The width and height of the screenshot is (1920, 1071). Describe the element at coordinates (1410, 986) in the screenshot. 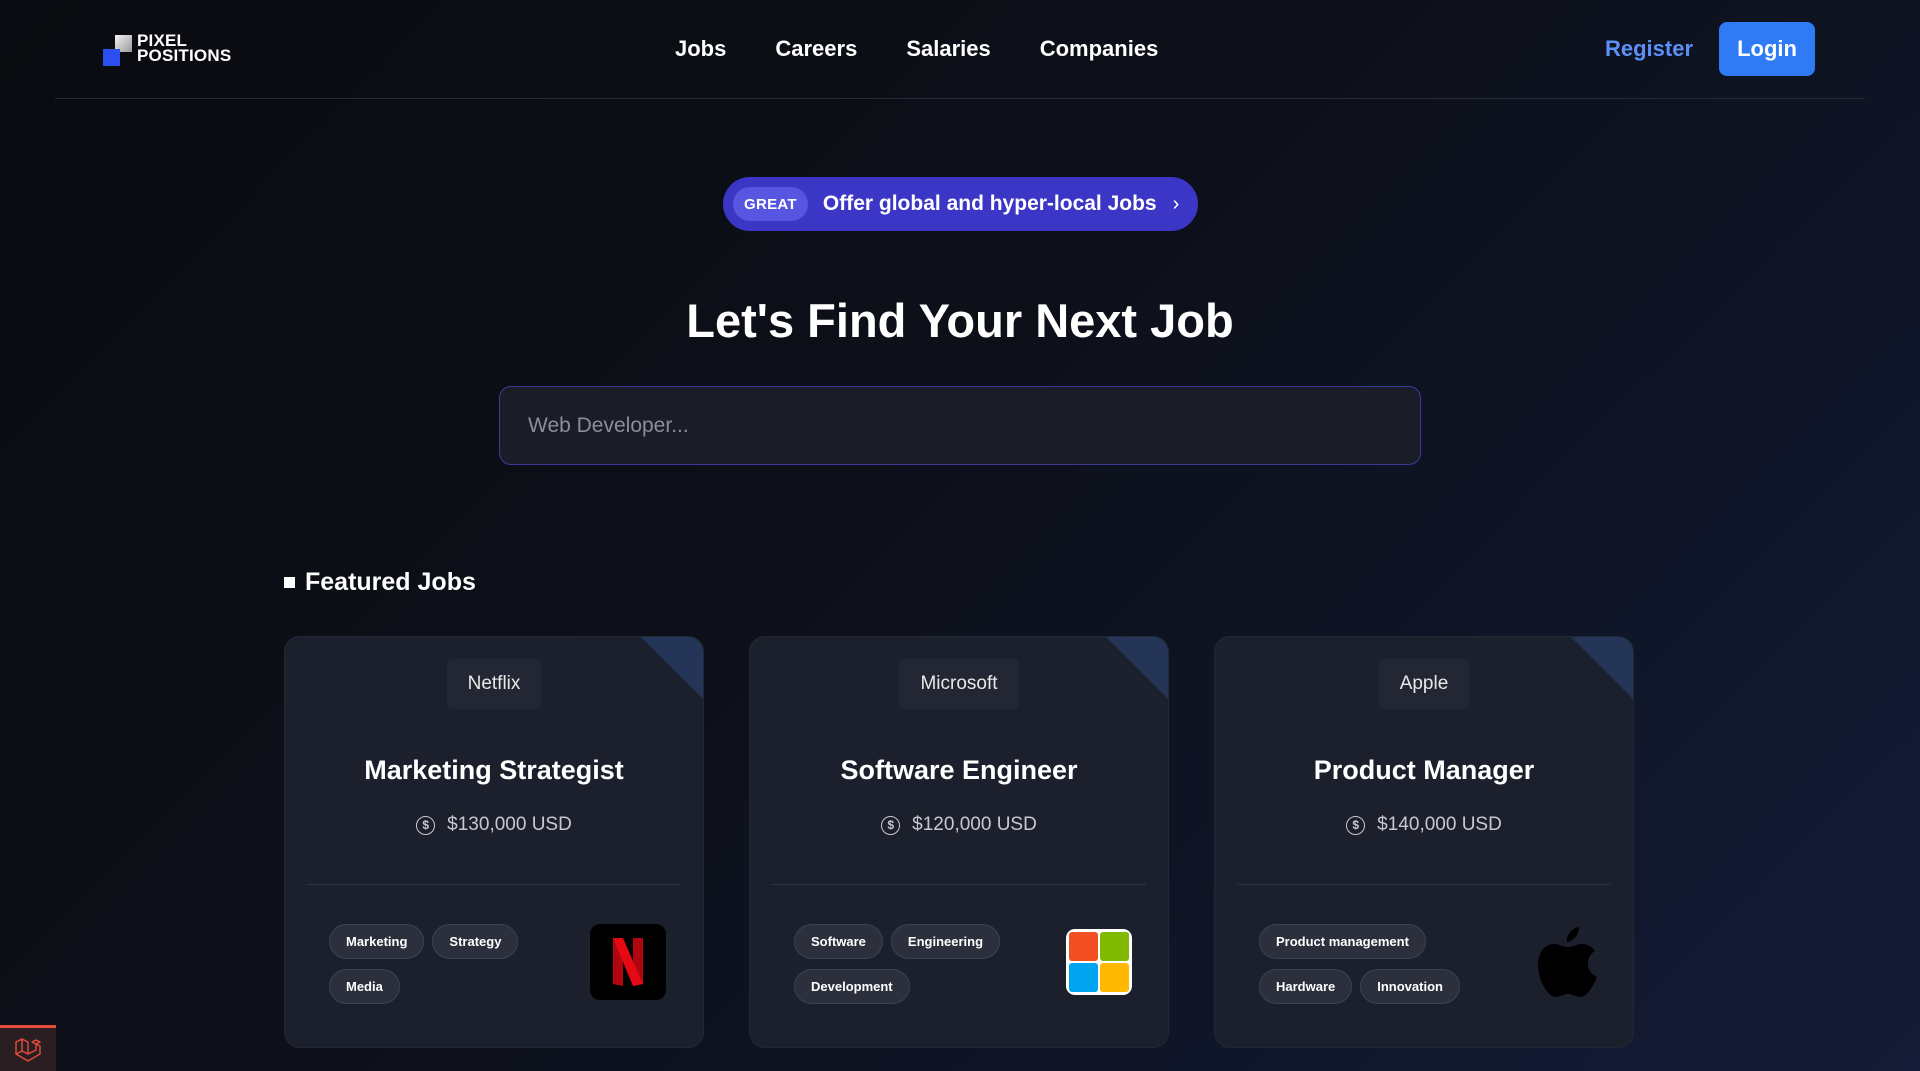

I see `tag-chip: Innovation` at that location.